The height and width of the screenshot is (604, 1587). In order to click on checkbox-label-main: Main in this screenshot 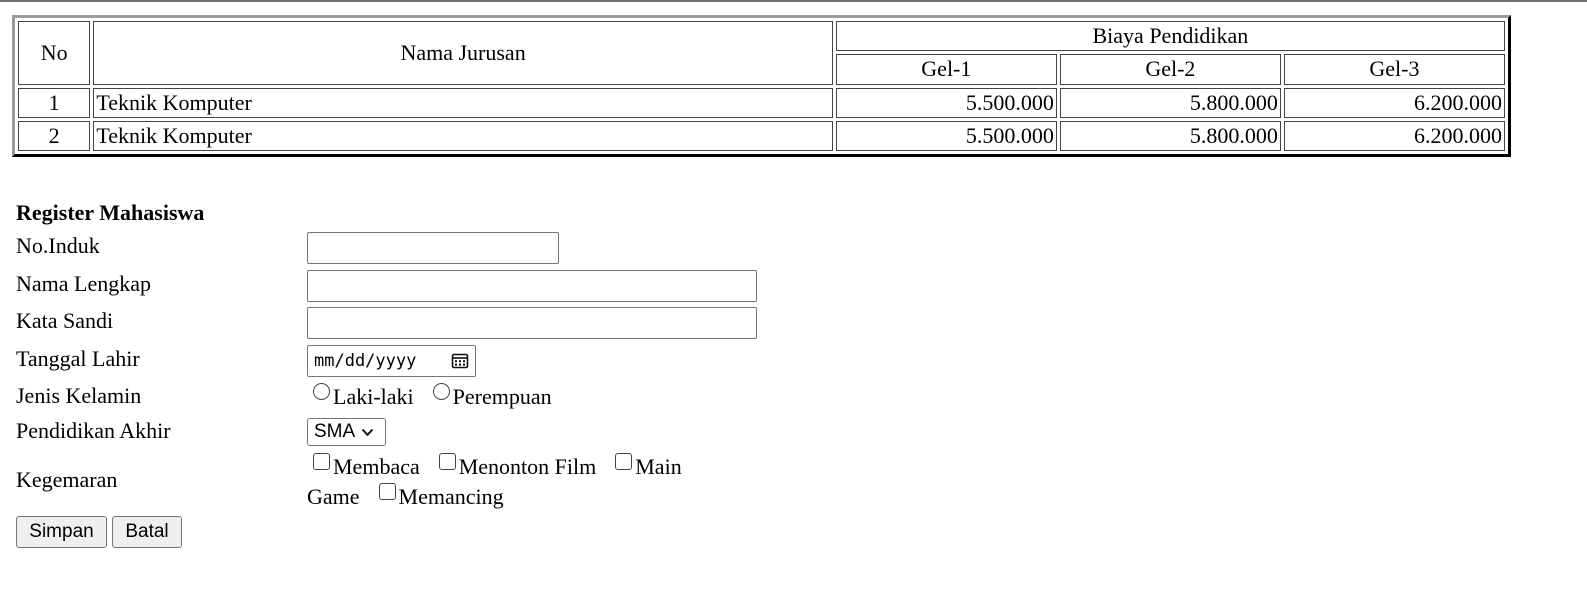, I will do `click(658, 466)`.